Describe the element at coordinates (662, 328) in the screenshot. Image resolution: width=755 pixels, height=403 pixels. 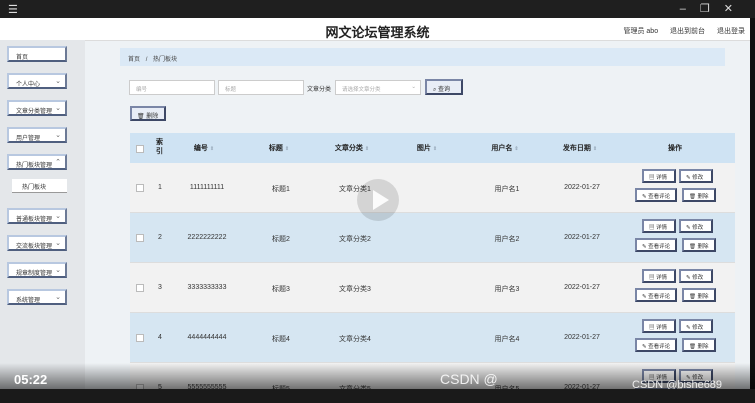
I see `detail-label: 详情` at that location.